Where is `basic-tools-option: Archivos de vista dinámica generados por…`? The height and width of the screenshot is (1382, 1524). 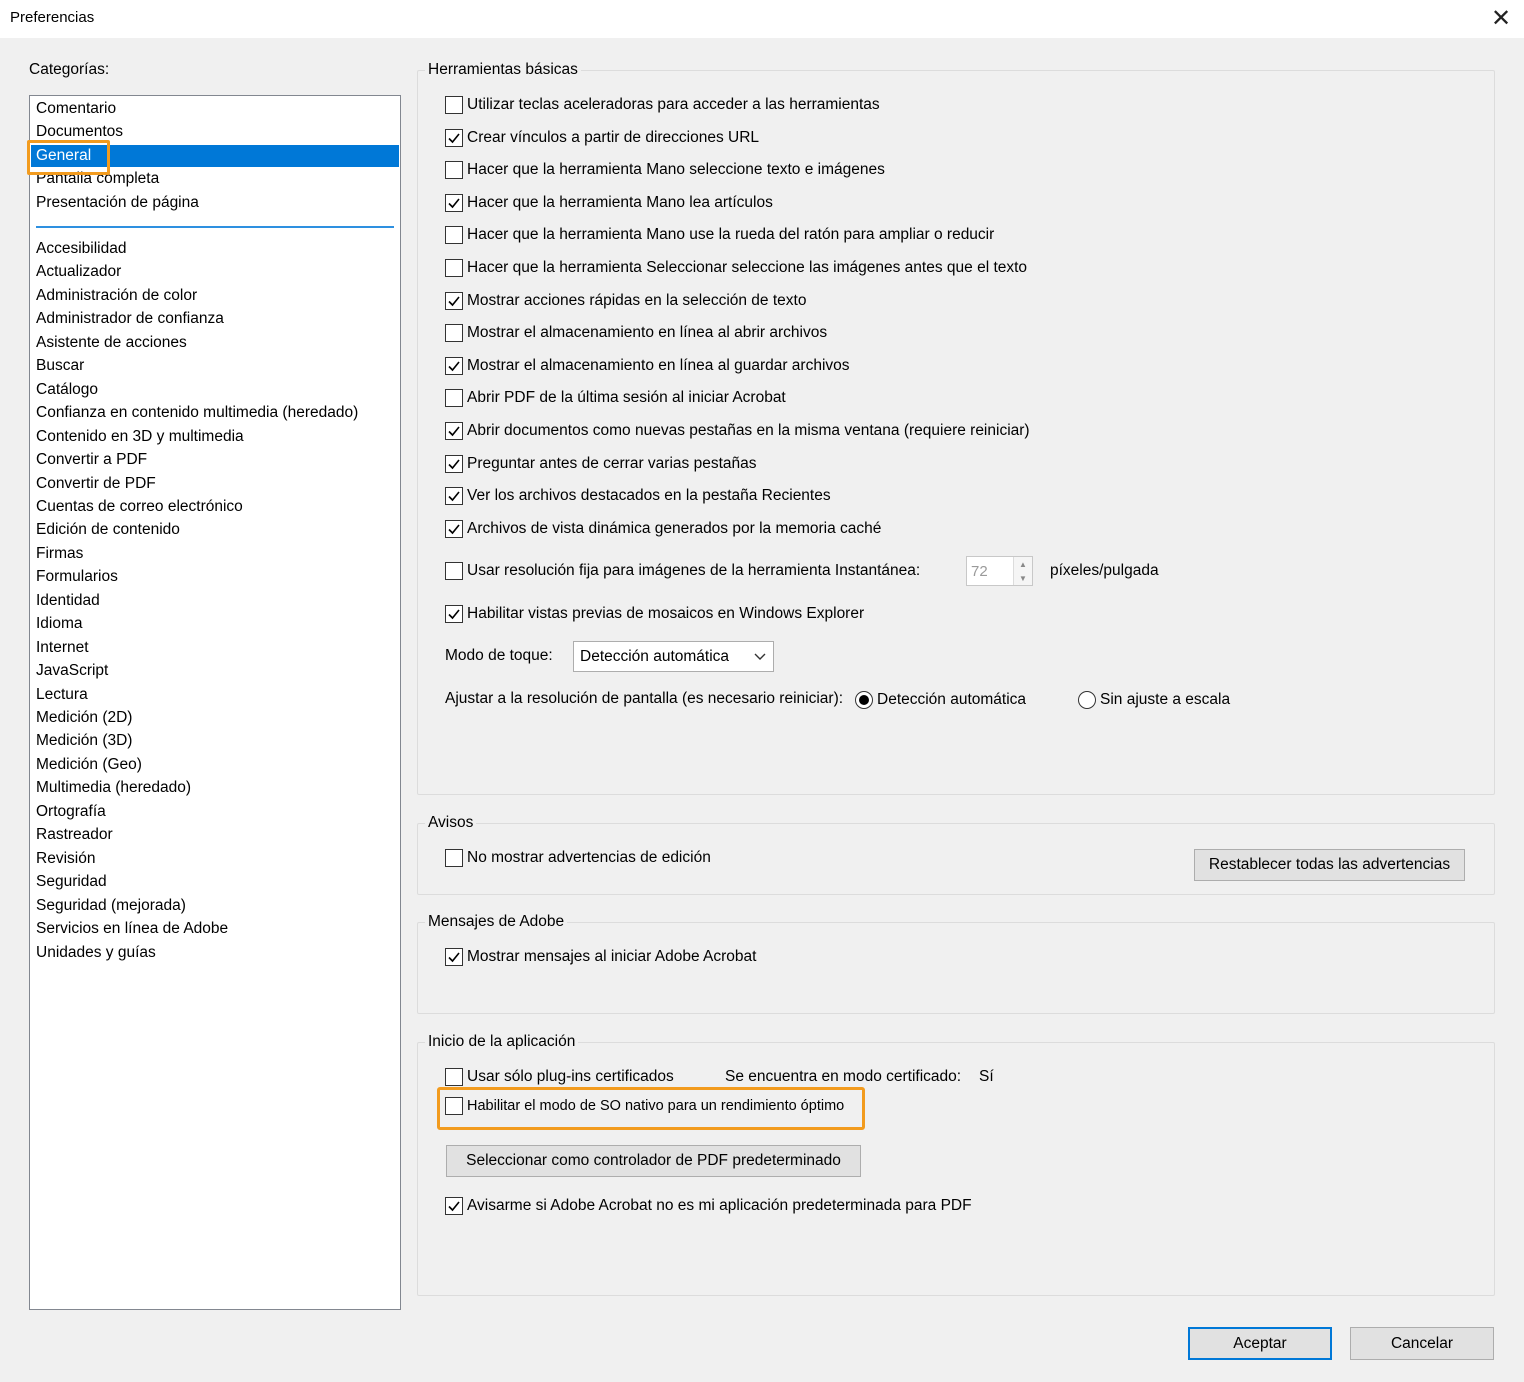
basic-tools-option: Archivos de vista dinámica generados por… is located at coordinates (663, 529).